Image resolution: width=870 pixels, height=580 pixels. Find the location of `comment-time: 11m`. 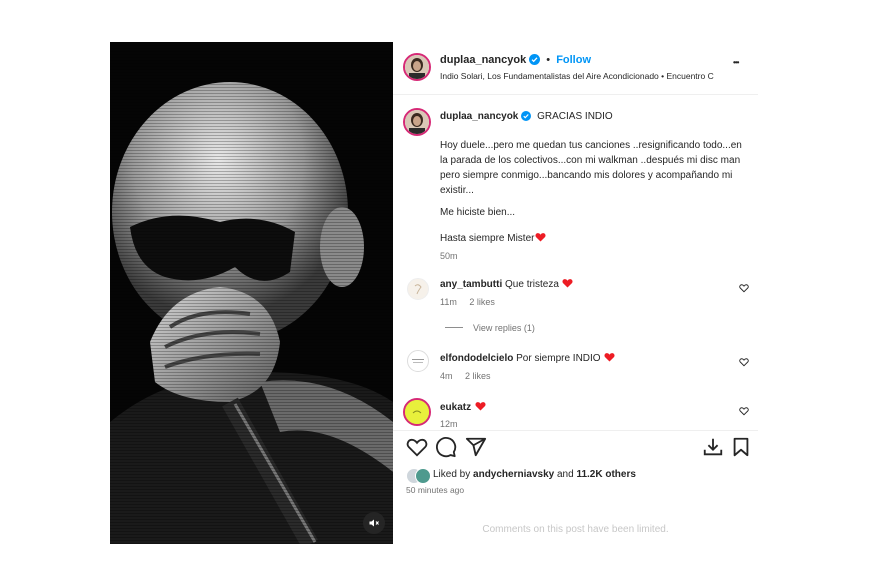

comment-time: 11m is located at coordinates (448, 302).